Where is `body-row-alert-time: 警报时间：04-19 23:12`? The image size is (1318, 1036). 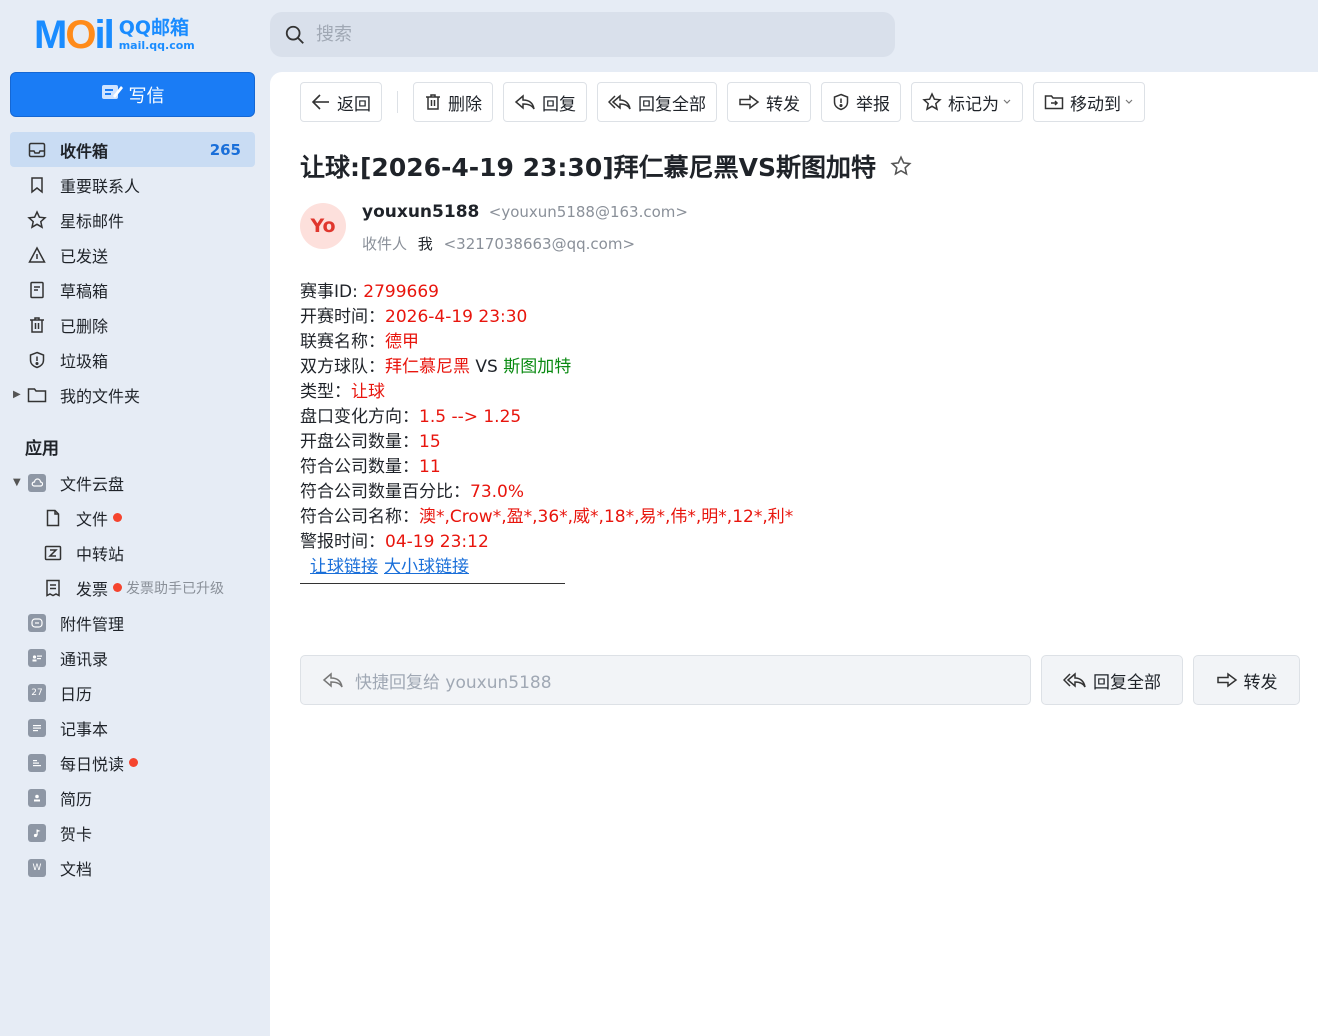 body-row-alert-time: 警报时间：04-19 23:12 is located at coordinates (546, 542).